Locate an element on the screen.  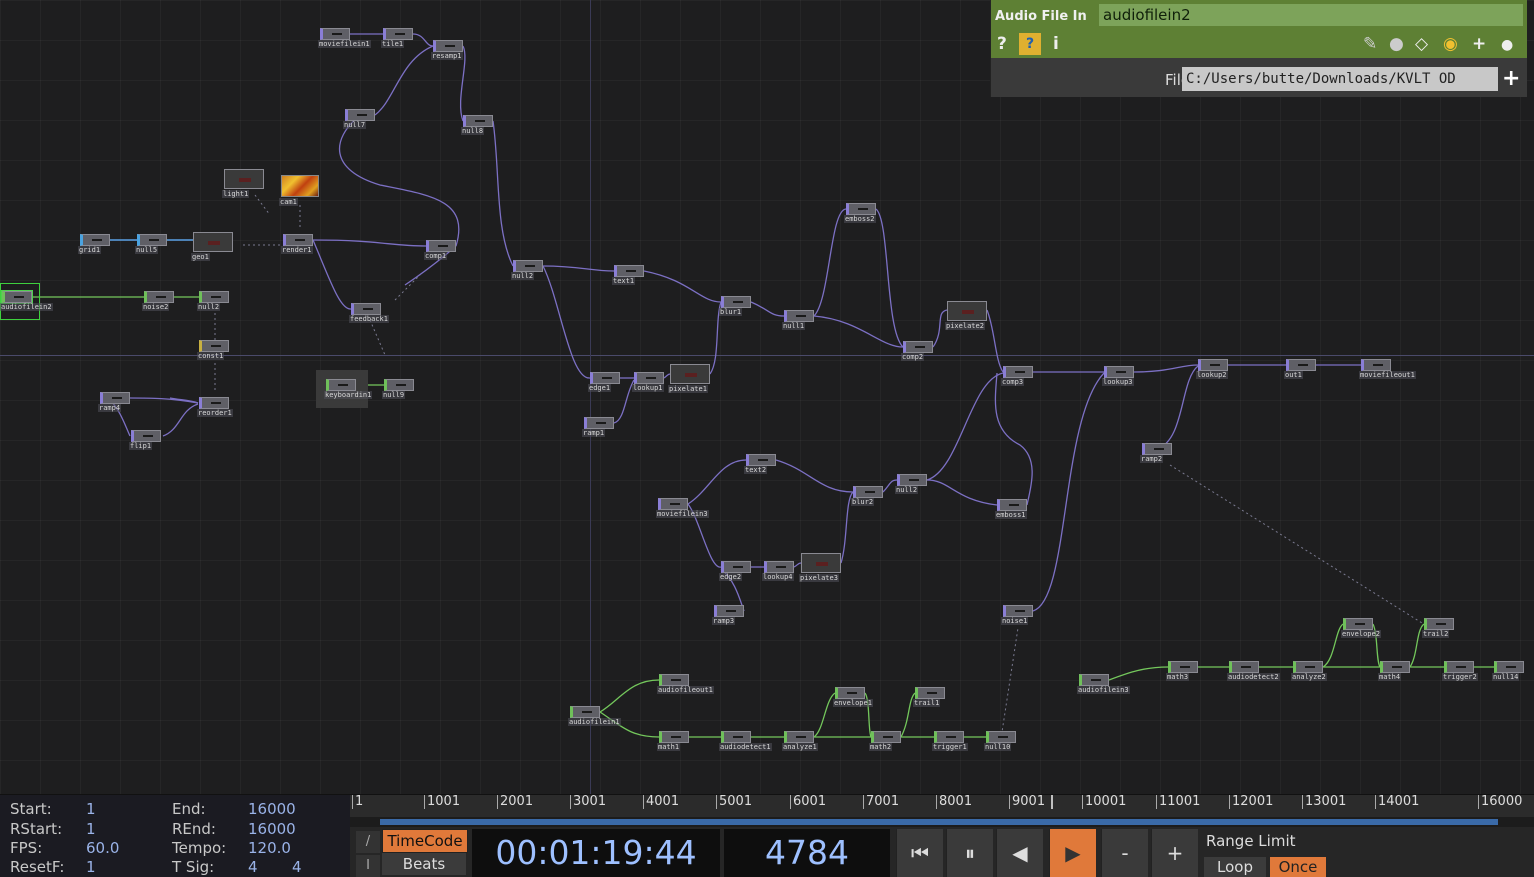
node-math4: math4 is located at coordinates (1394, 671).